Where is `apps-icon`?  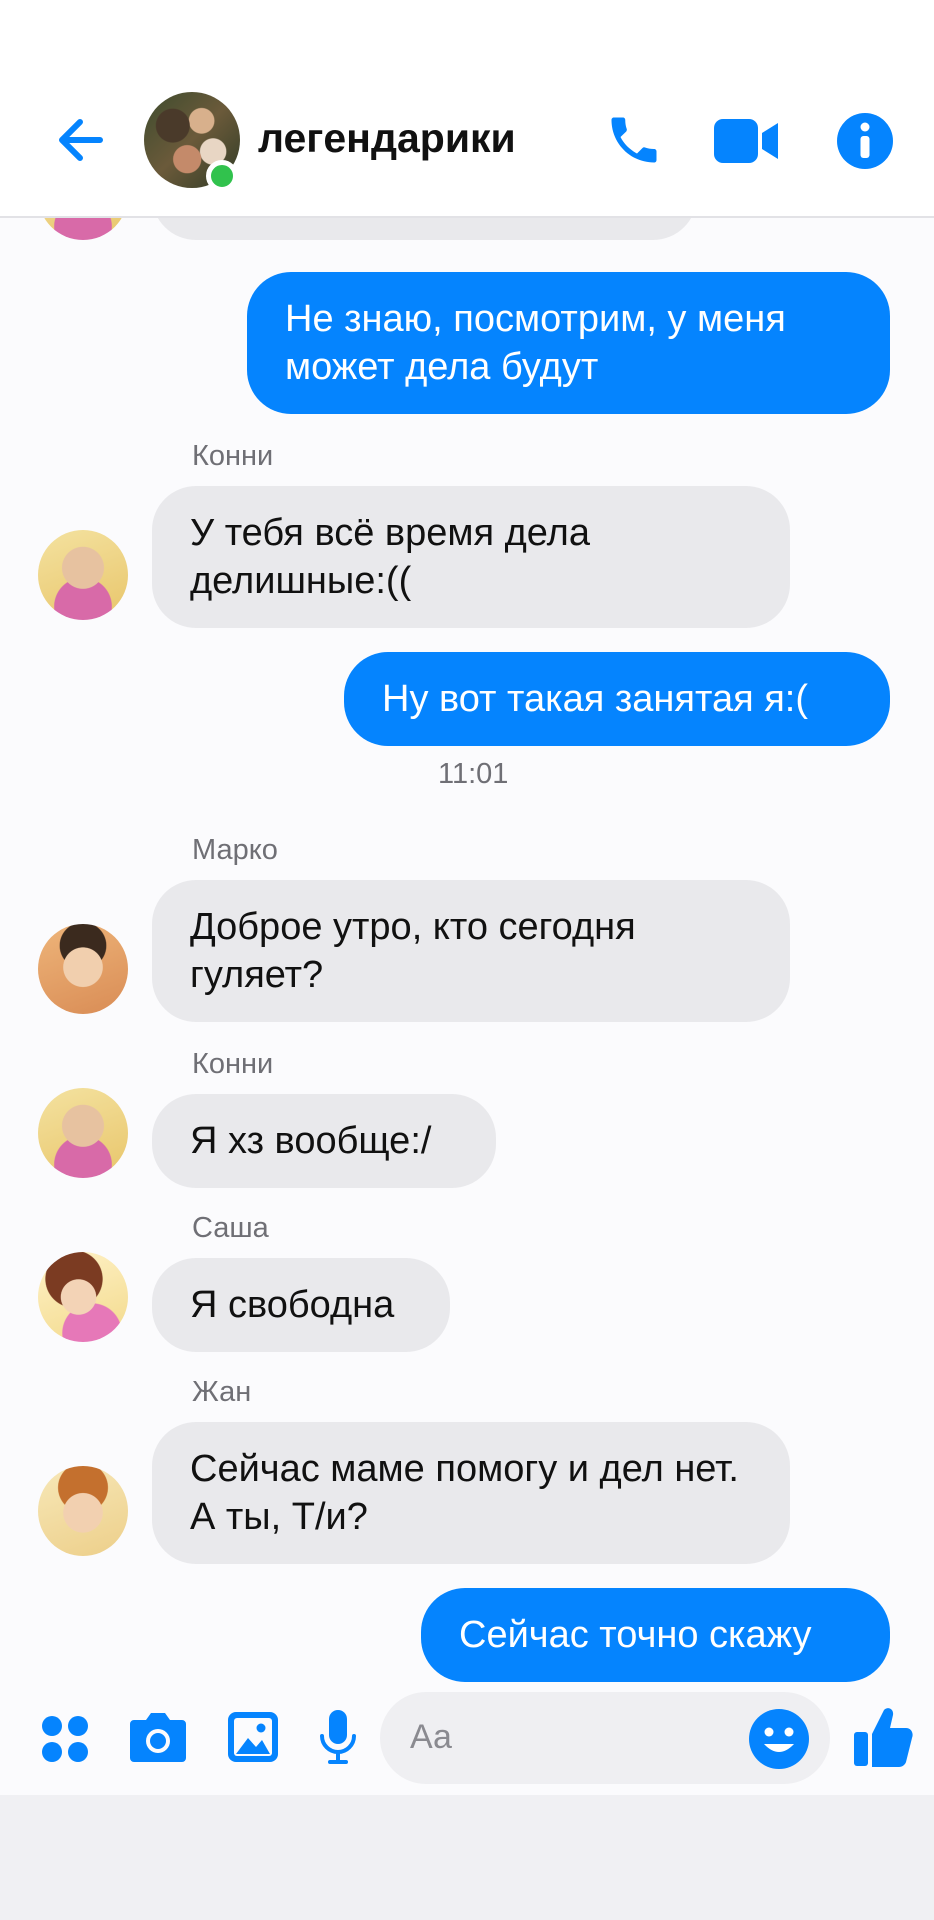 apps-icon is located at coordinates (65, 1739).